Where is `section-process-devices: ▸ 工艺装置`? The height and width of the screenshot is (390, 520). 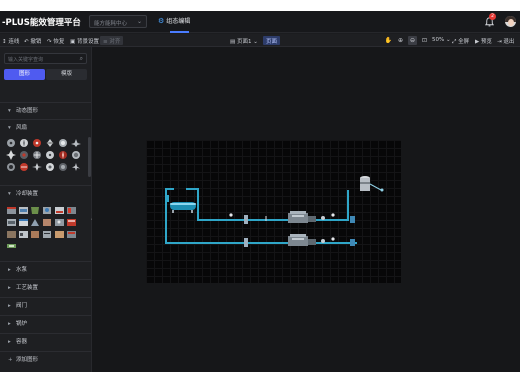
section-process-devices: ▸ 工艺装置 is located at coordinates (45, 285).